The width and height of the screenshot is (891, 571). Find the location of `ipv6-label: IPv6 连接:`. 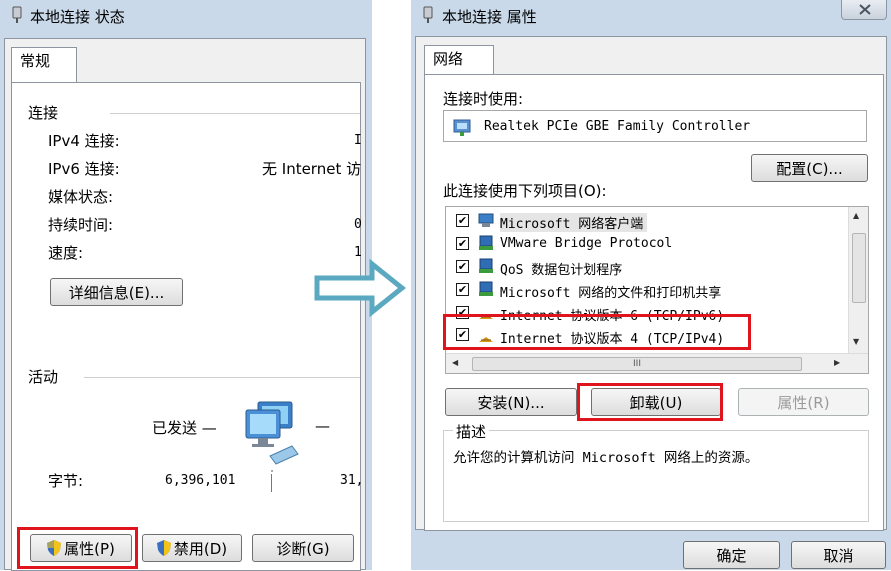

ipv6-label: IPv6 连接: is located at coordinates (84, 169).